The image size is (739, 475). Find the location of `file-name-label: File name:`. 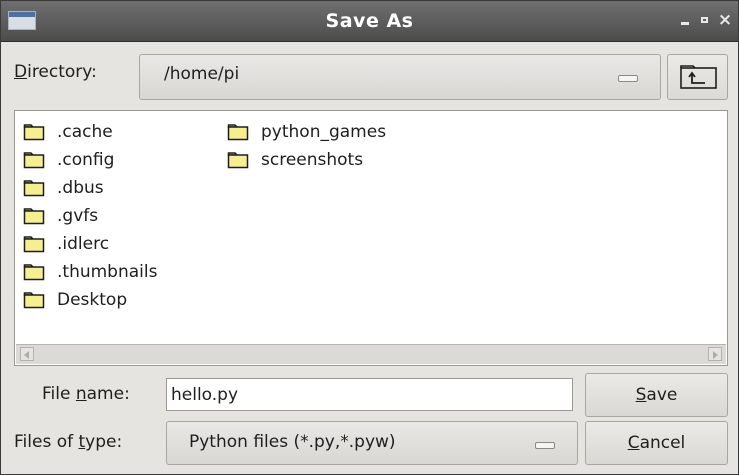

file-name-label: File name: is located at coordinates (86, 394).